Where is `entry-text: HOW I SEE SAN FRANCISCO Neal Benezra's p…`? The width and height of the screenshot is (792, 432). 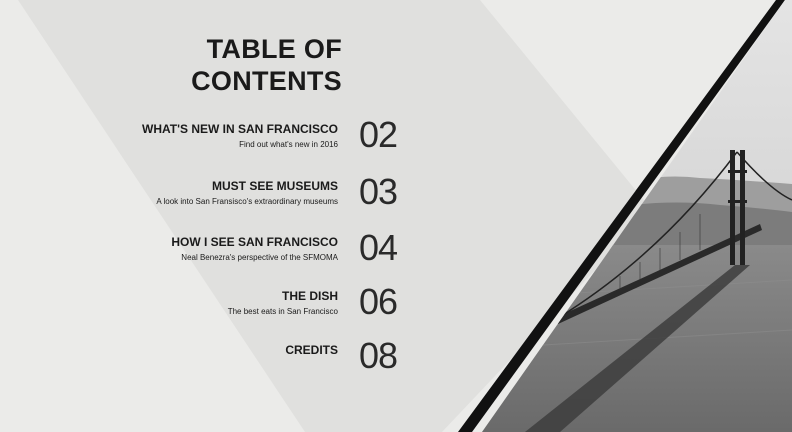 entry-text: HOW I SEE SAN FRANCISCO Neal Benezra's p… is located at coordinates (254, 249).